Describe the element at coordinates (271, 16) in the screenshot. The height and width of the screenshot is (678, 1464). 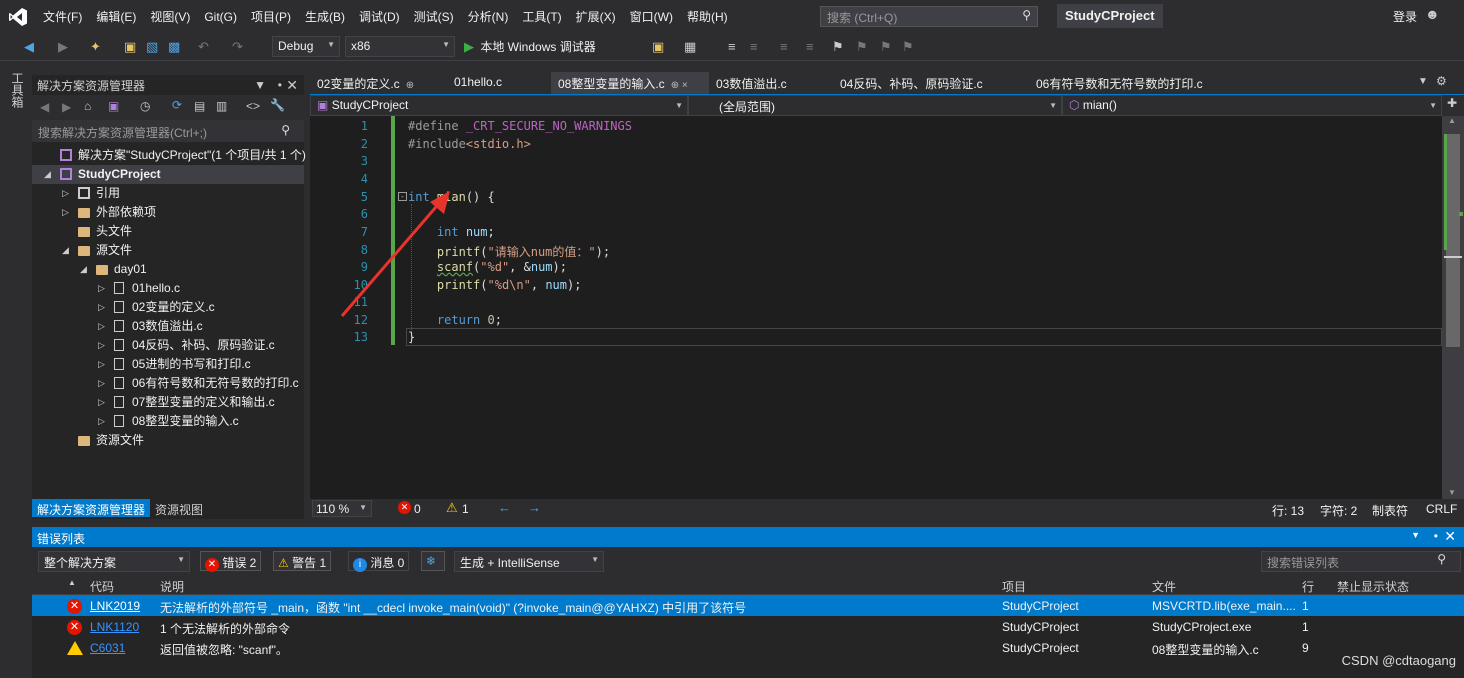
I see `menu-item-4: 项目(P)` at that location.